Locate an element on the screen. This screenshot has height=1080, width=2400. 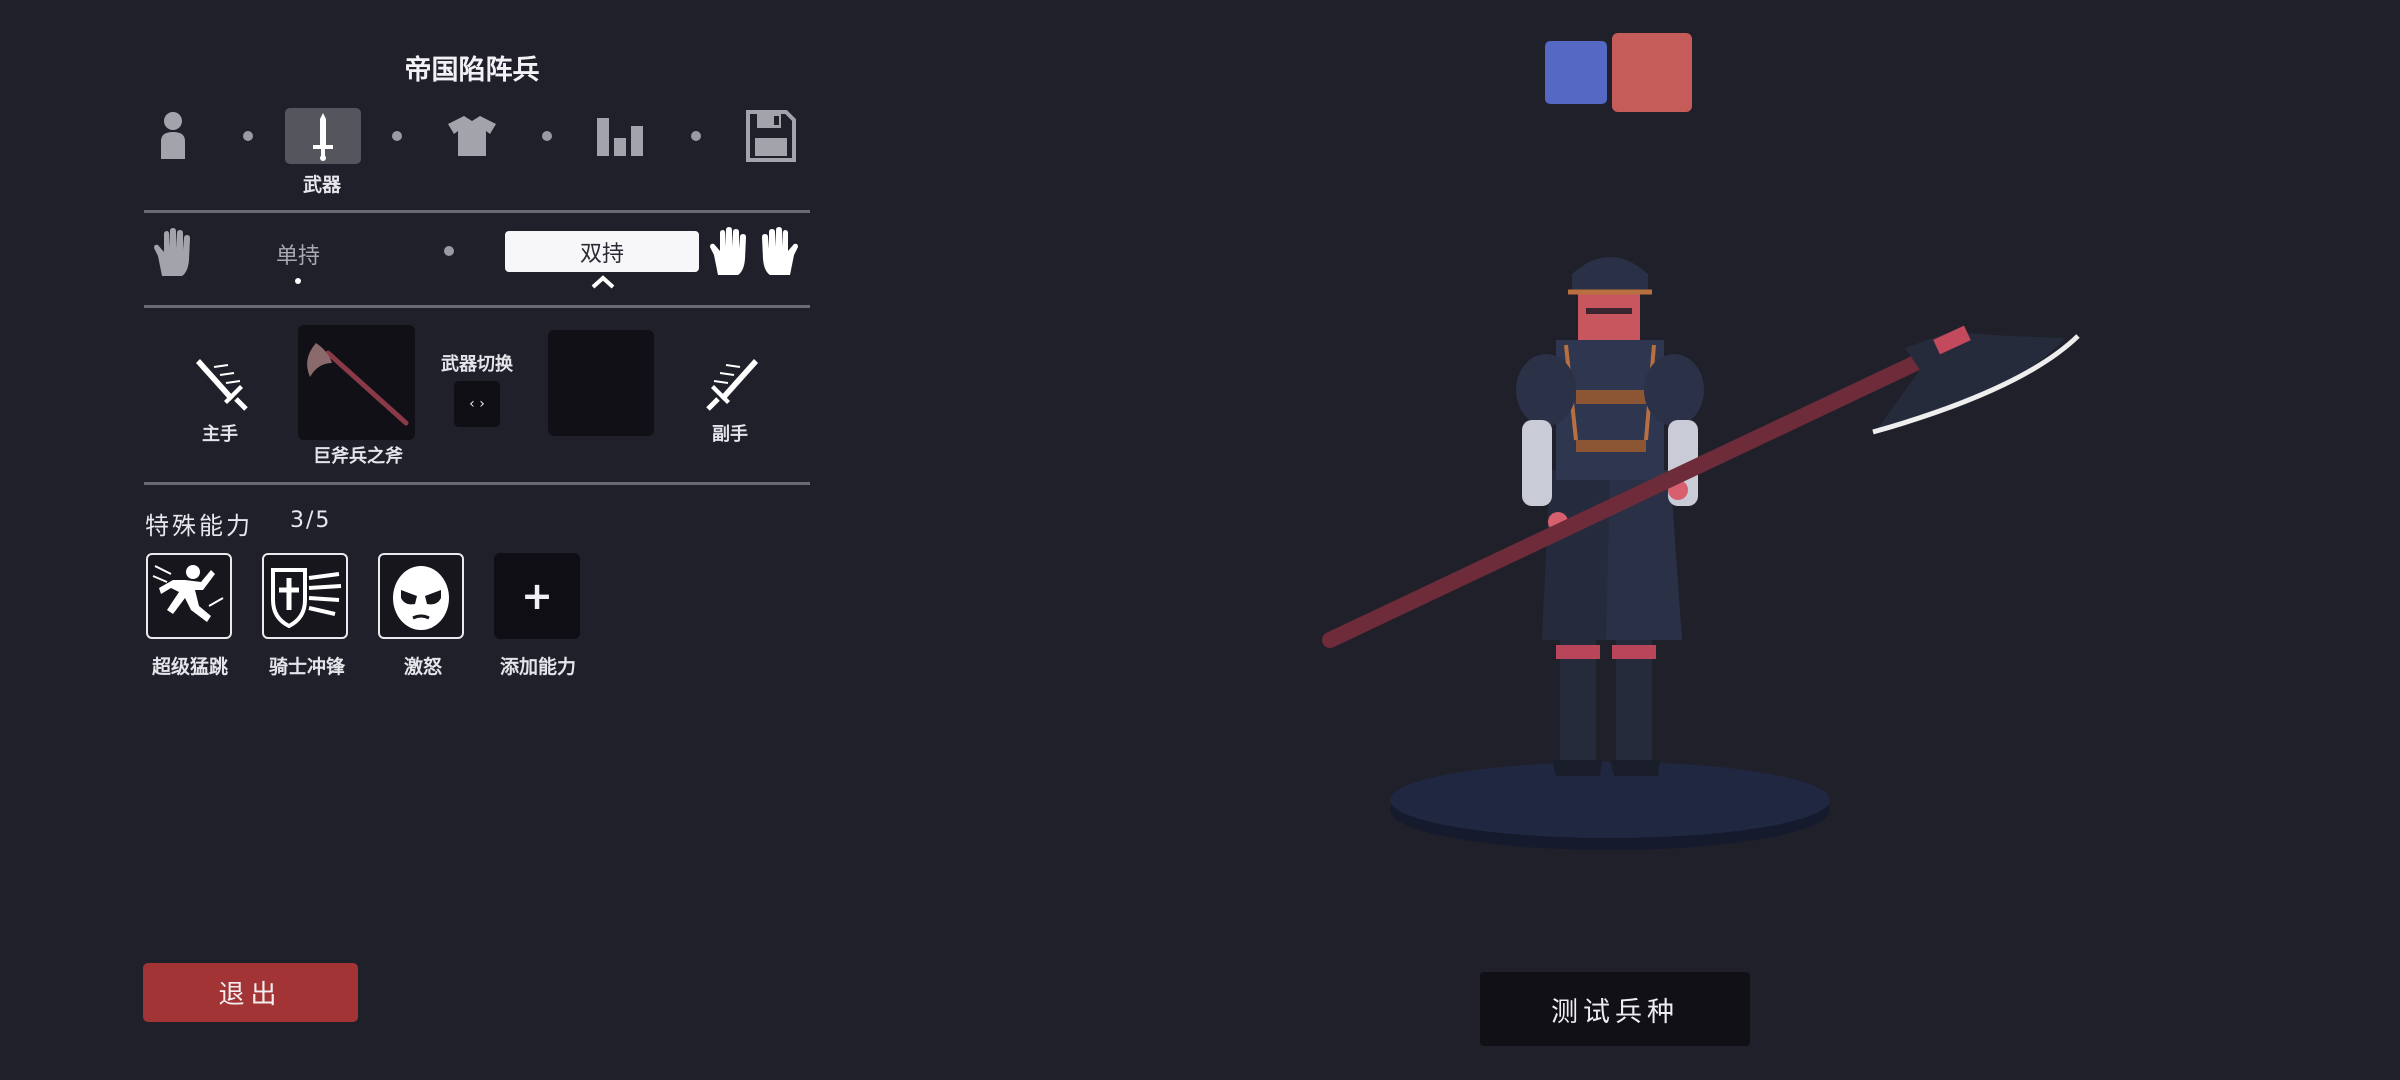
exit-button: 退出 is located at coordinates (250, 992).